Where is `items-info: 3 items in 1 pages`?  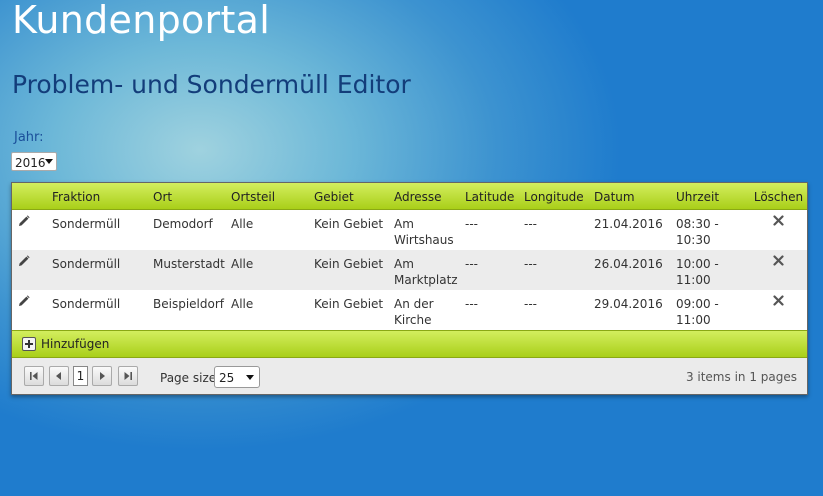 items-info: 3 items in 1 pages is located at coordinates (741, 377).